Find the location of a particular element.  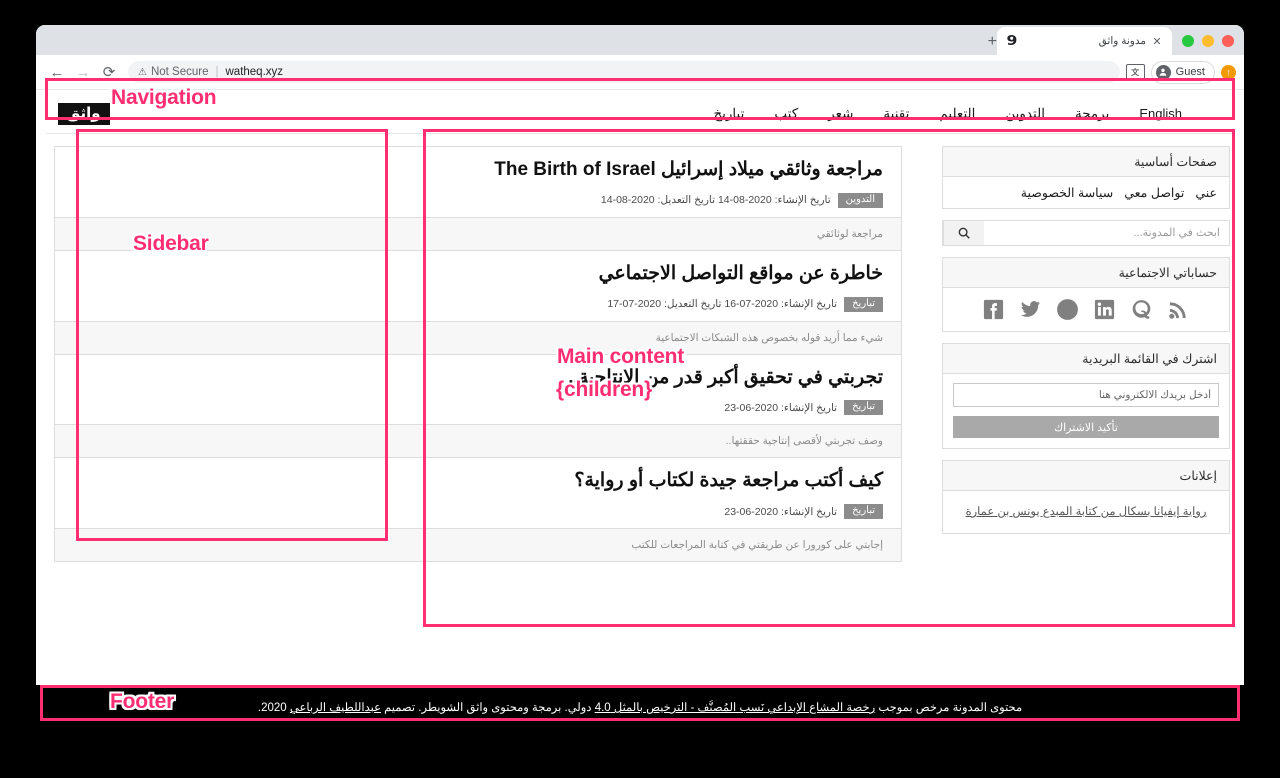

search-icon is located at coordinates (964, 233).